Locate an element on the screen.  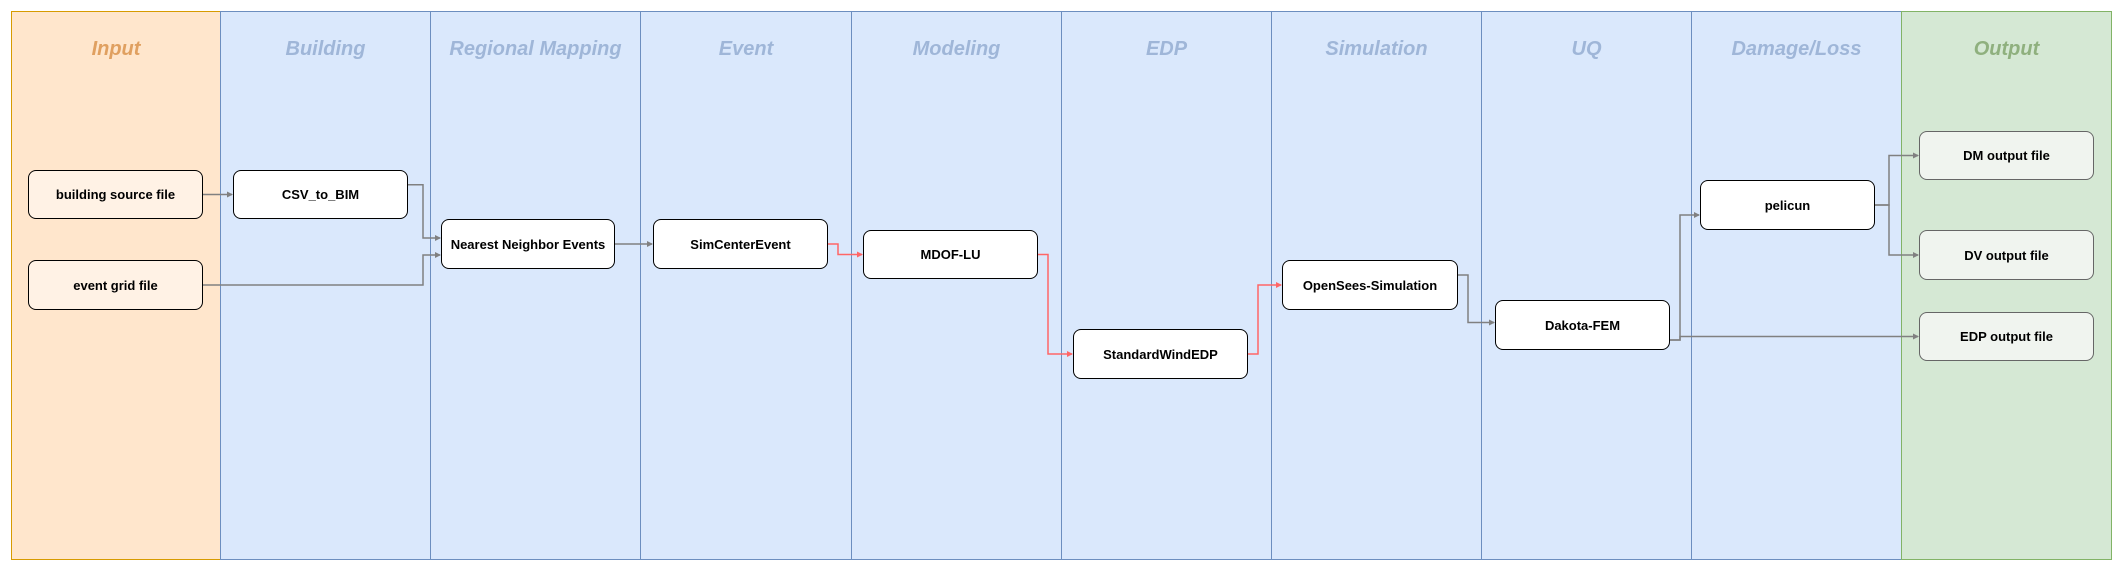
lane-title: Output is located at coordinates (2006, 49).